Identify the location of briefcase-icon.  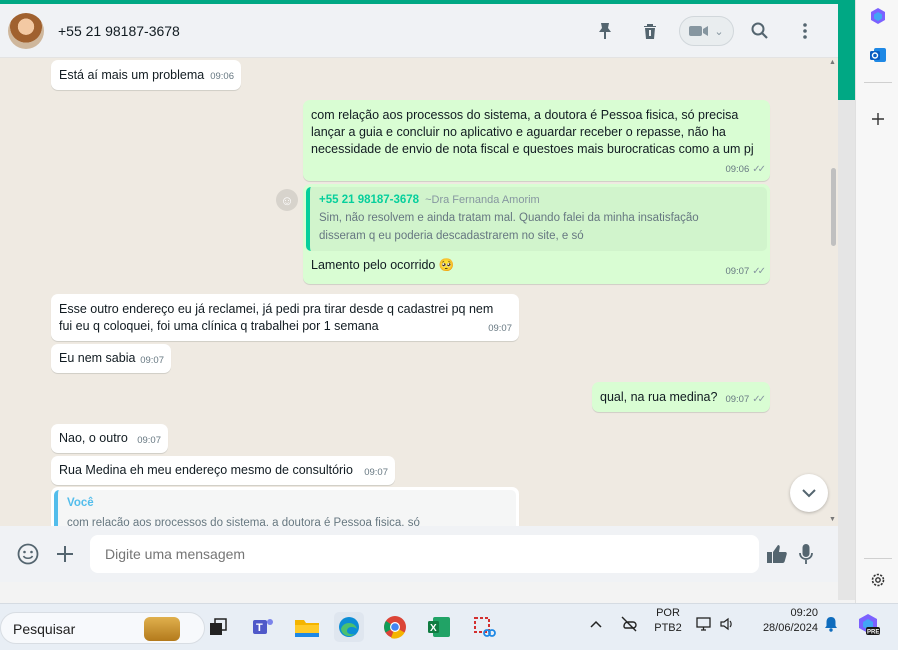
(162, 629).